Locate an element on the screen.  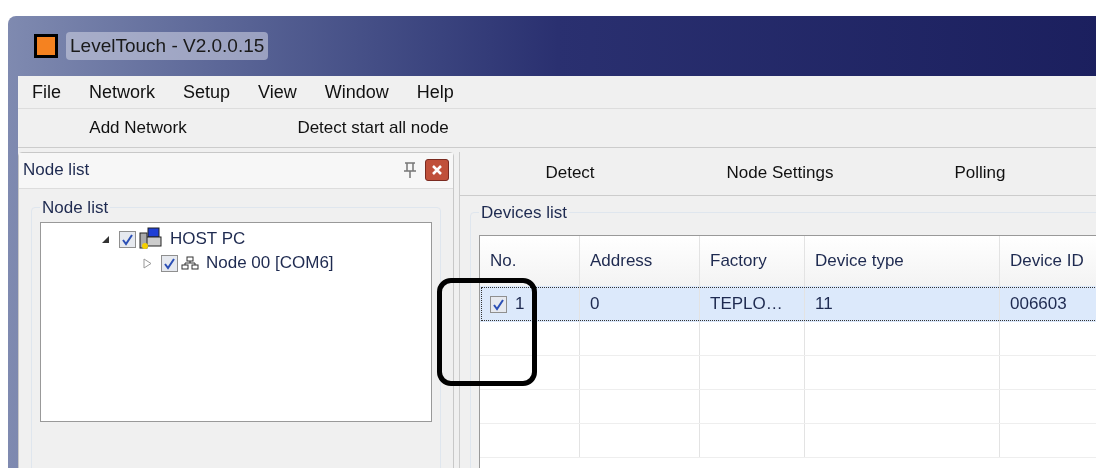
tab: Polling is located at coordinates (980, 173).